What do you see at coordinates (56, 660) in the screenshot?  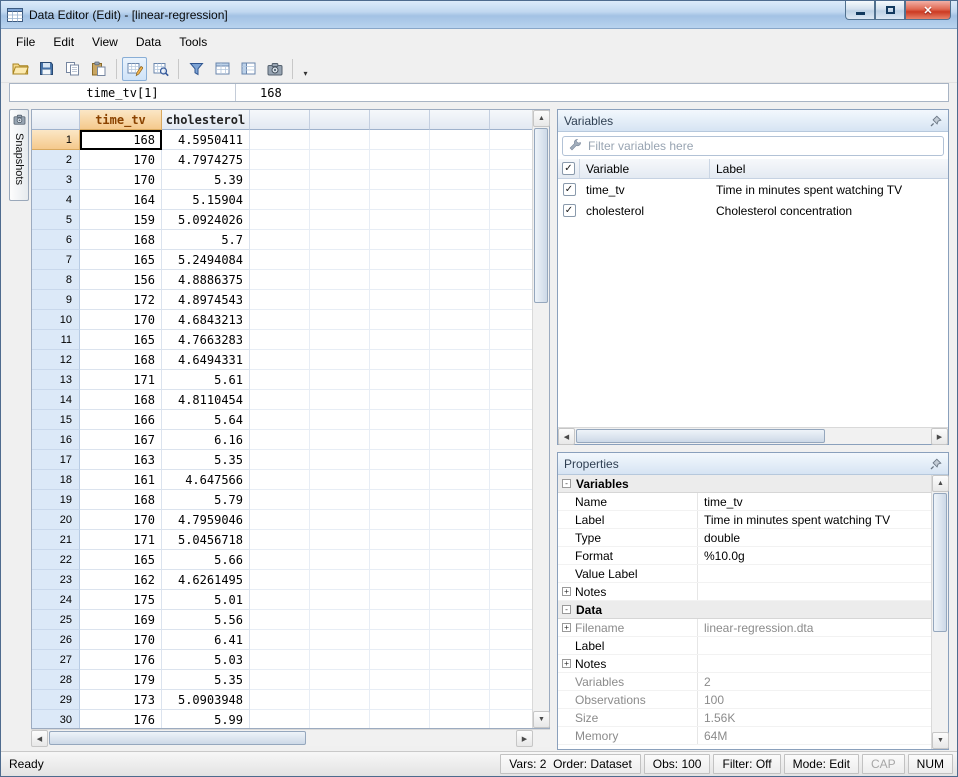 I see `row-number: 27` at bounding box center [56, 660].